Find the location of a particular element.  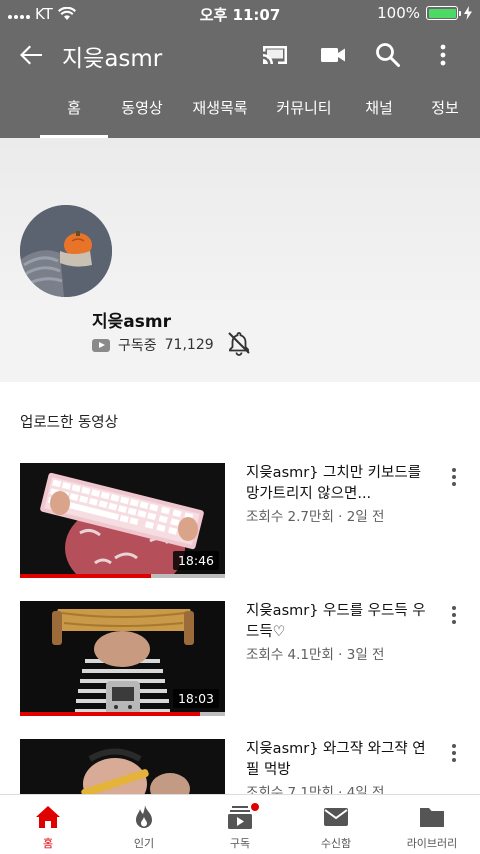

subscriber-count: 71,129 is located at coordinates (189, 345).